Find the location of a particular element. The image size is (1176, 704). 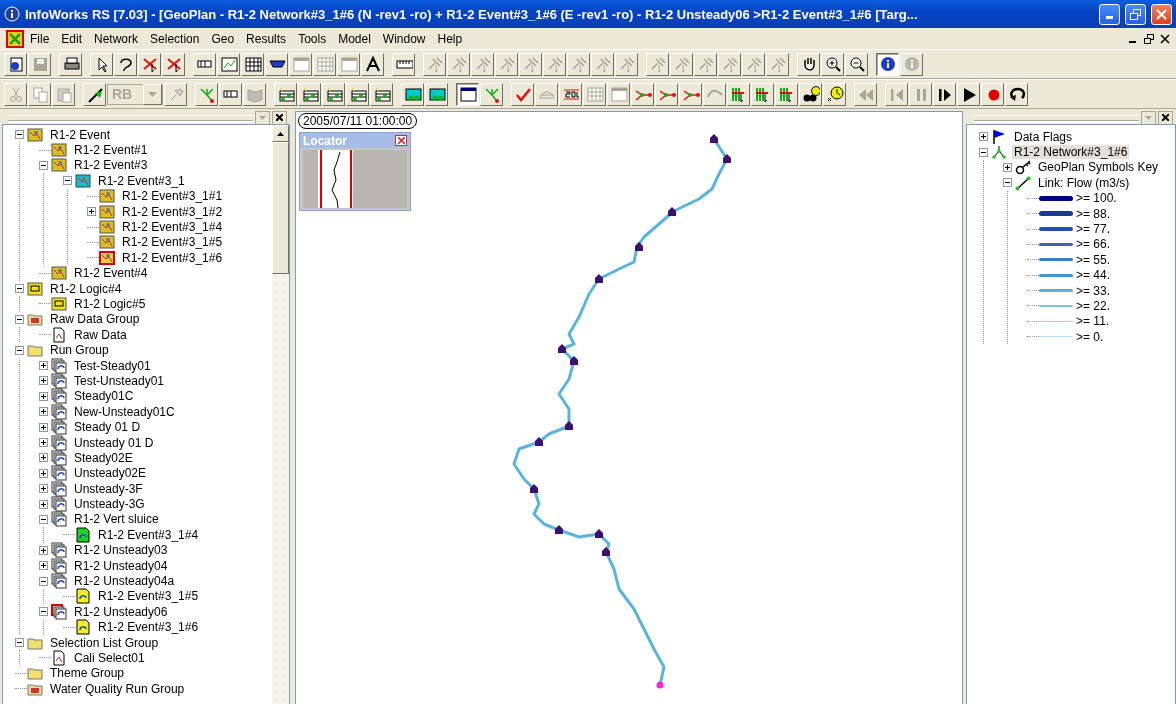

legend-item: >= 11. is located at coordinates (1093, 321).